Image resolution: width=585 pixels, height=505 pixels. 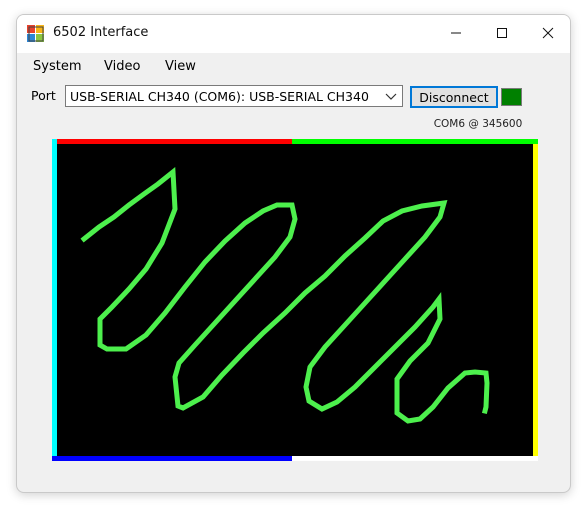 I want to click on chevron-down-icon, so click(x=391, y=96).